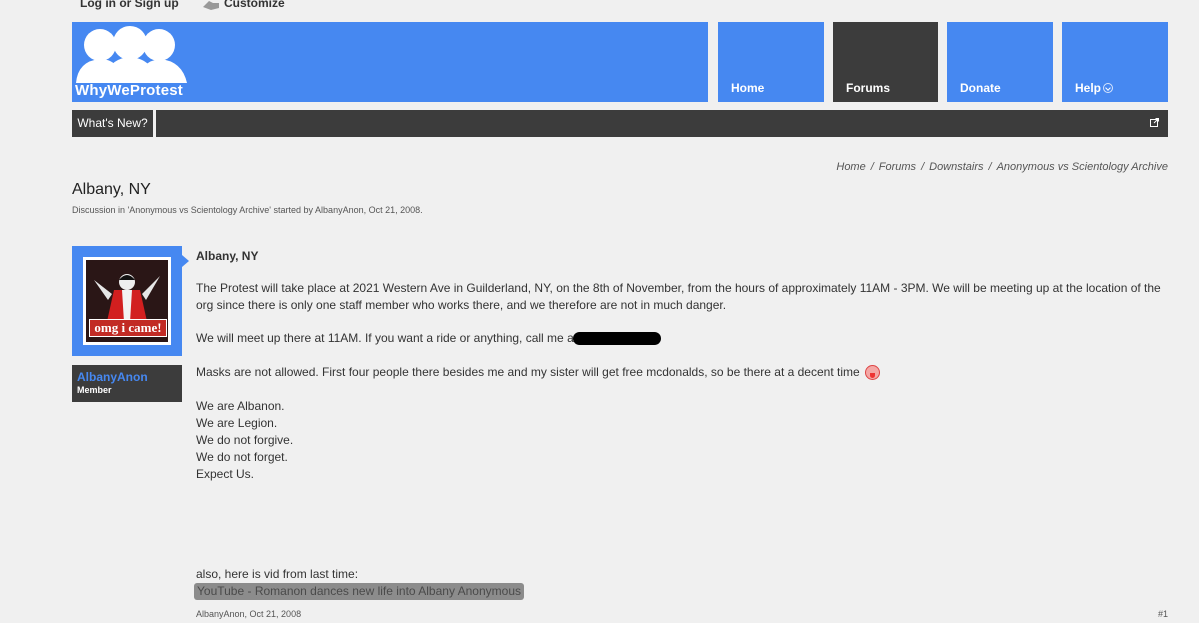 This screenshot has width=1199, height=623. I want to click on avatar-picture: omg i came!, so click(127, 301).